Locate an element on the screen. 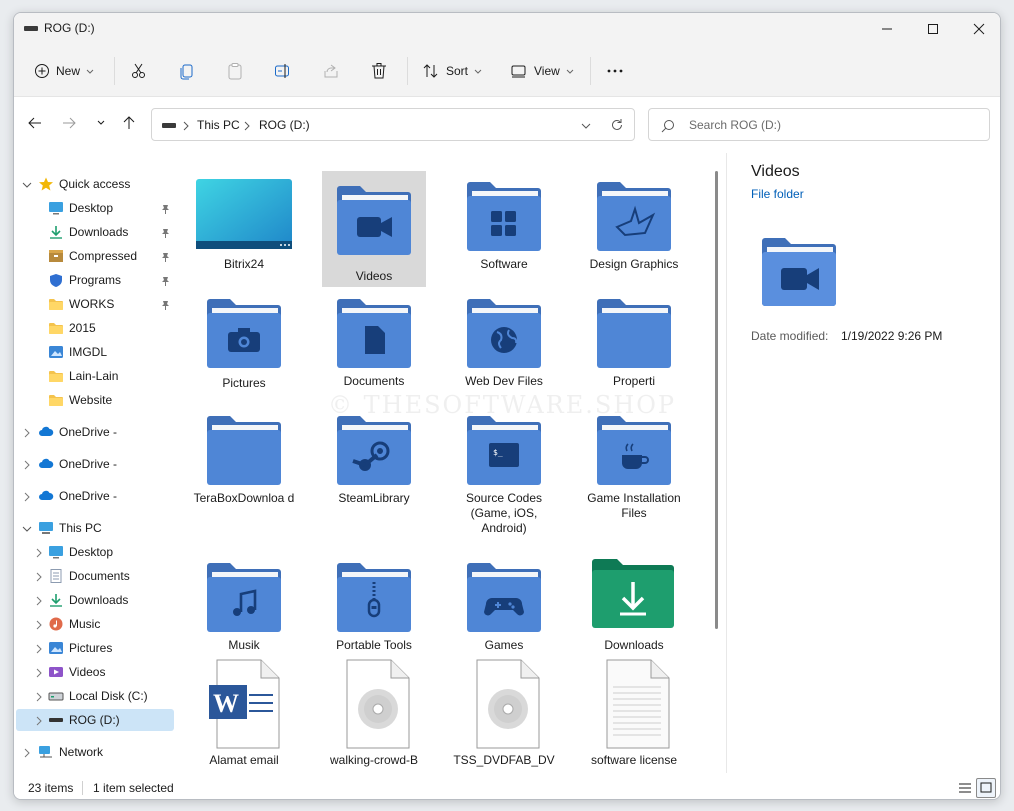 The height and width of the screenshot is (811, 1014). file-tile: Documents is located at coordinates (374, 334).